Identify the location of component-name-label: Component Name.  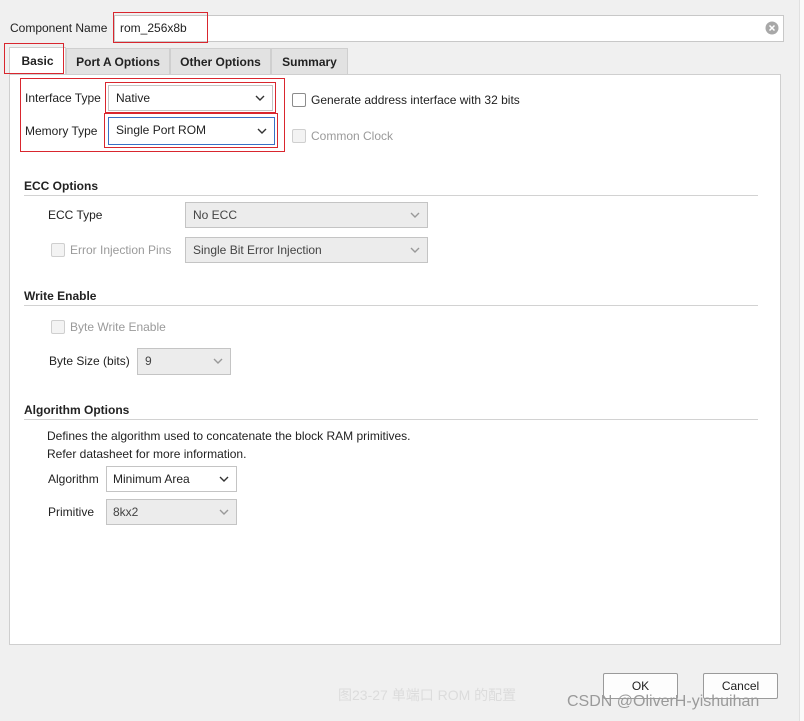
(59, 28).